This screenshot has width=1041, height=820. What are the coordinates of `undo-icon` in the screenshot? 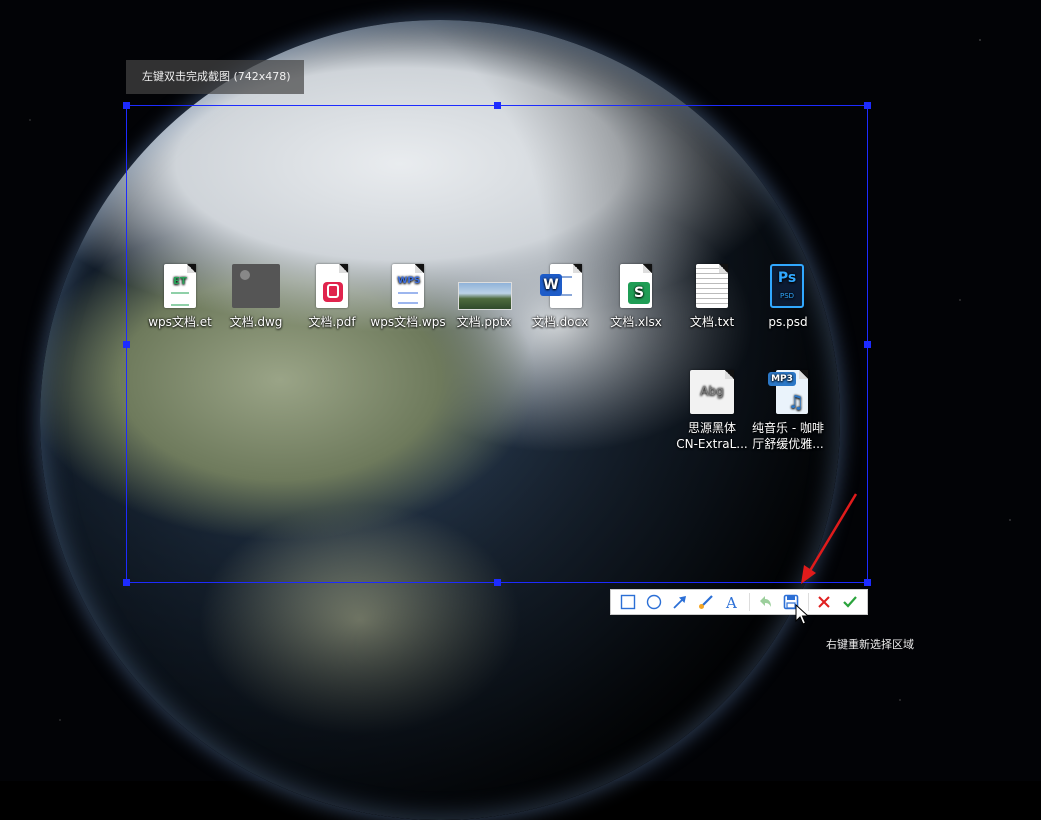 It's located at (765, 601).